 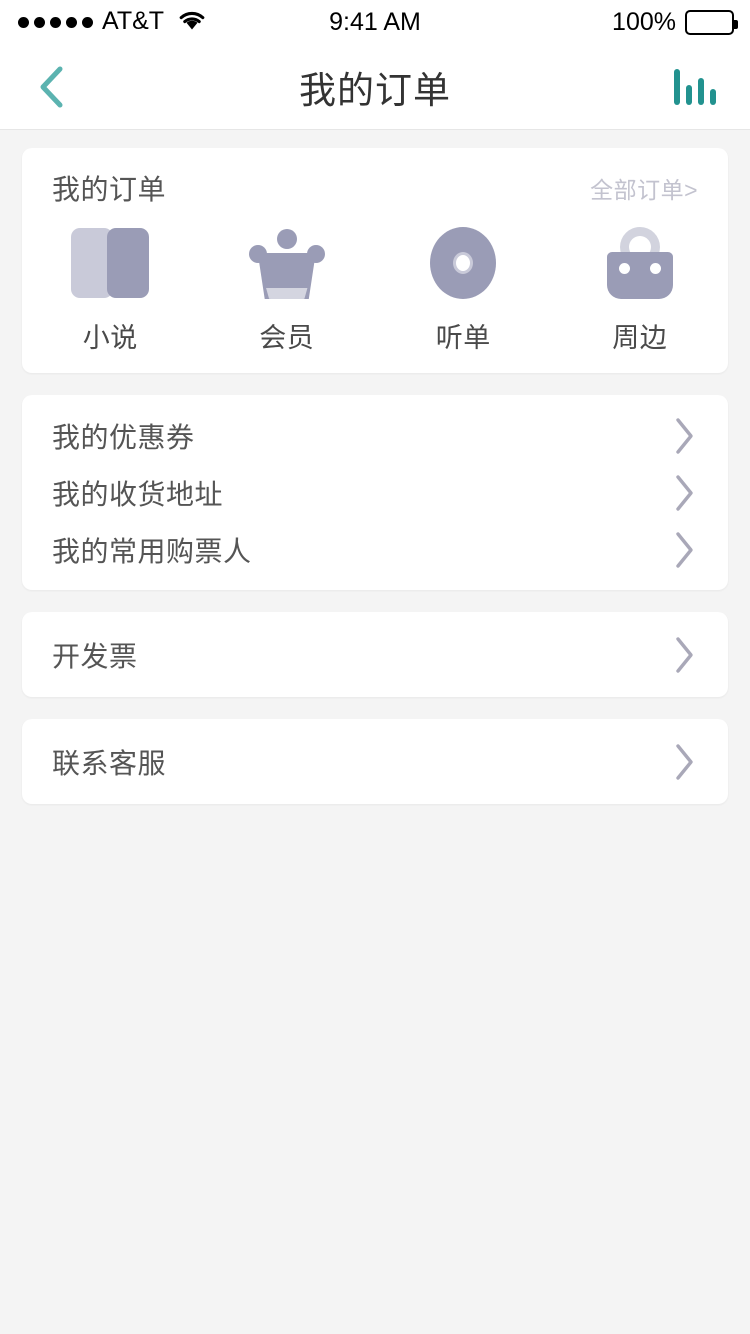 I want to click on customer-support-card: 联系客服, so click(x=375, y=761).